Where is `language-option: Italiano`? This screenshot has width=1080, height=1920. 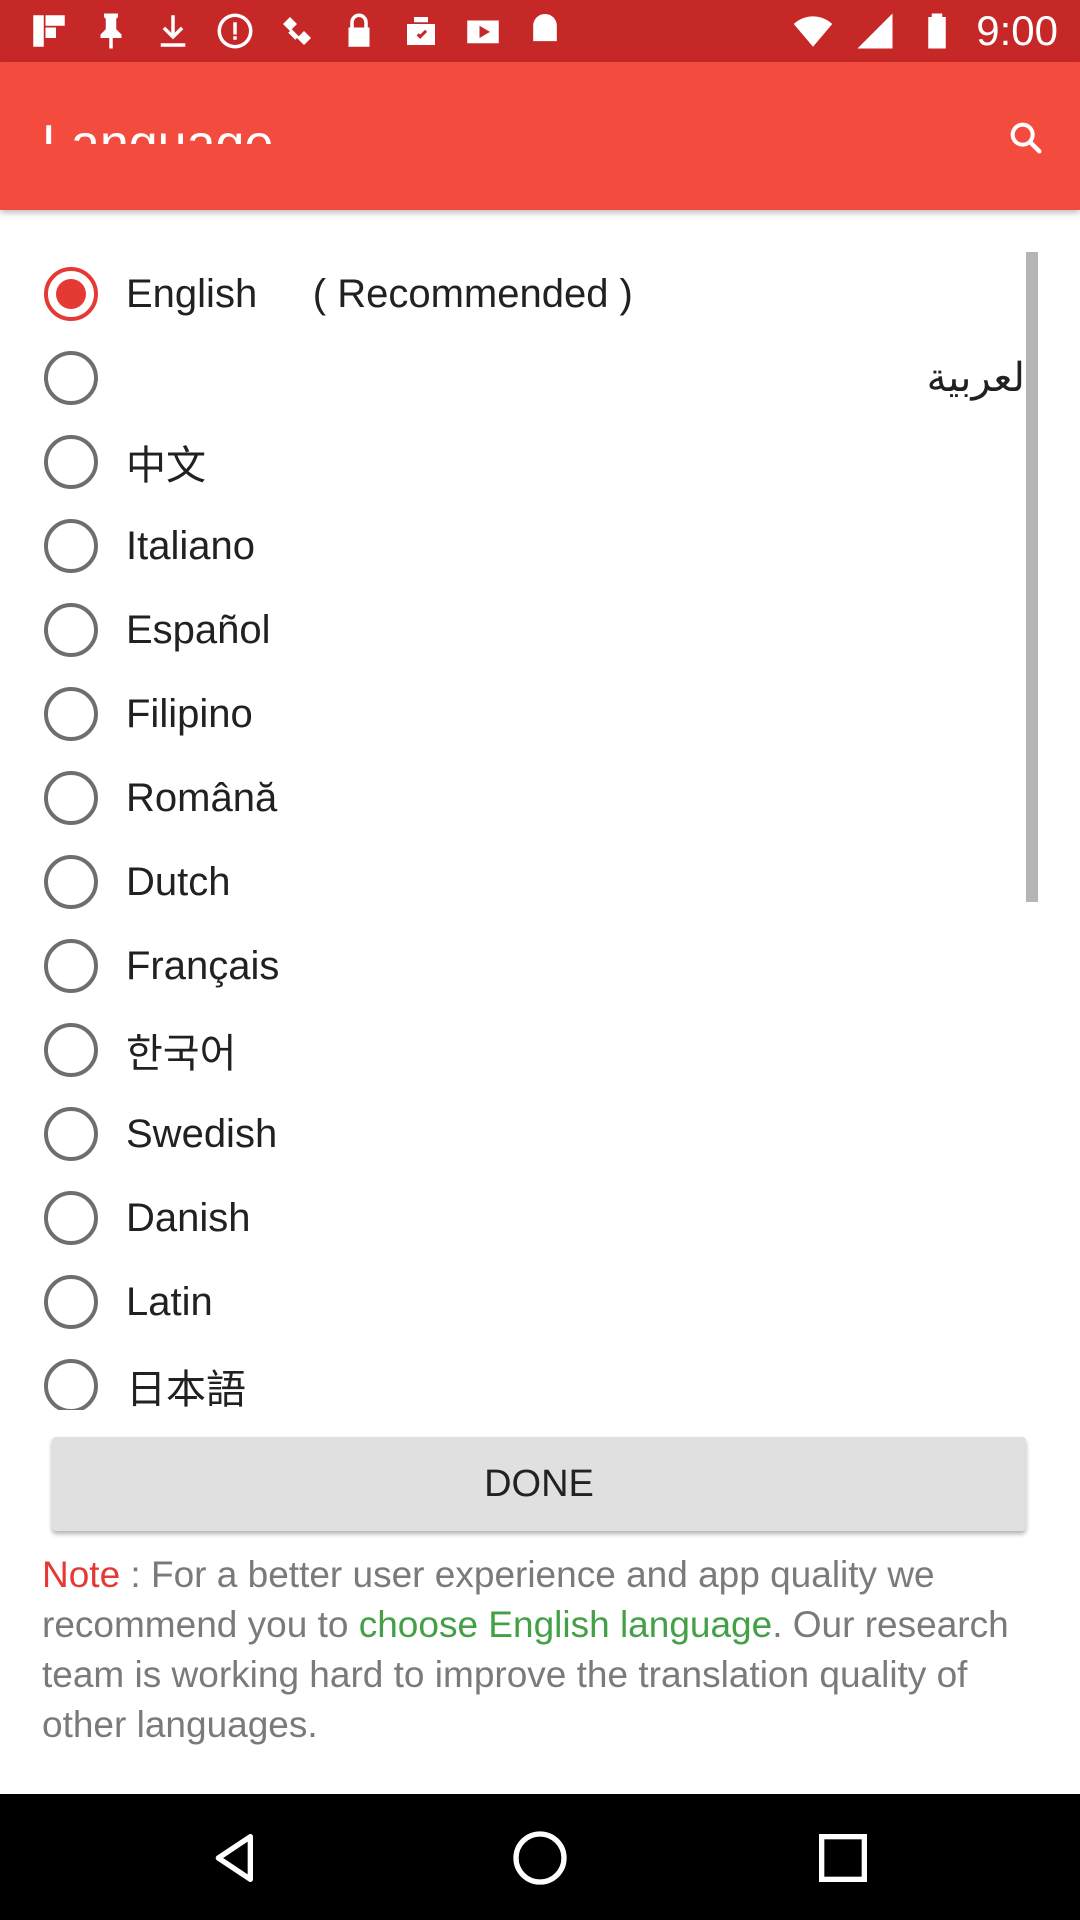
language-option: Italiano is located at coordinates (540, 546).